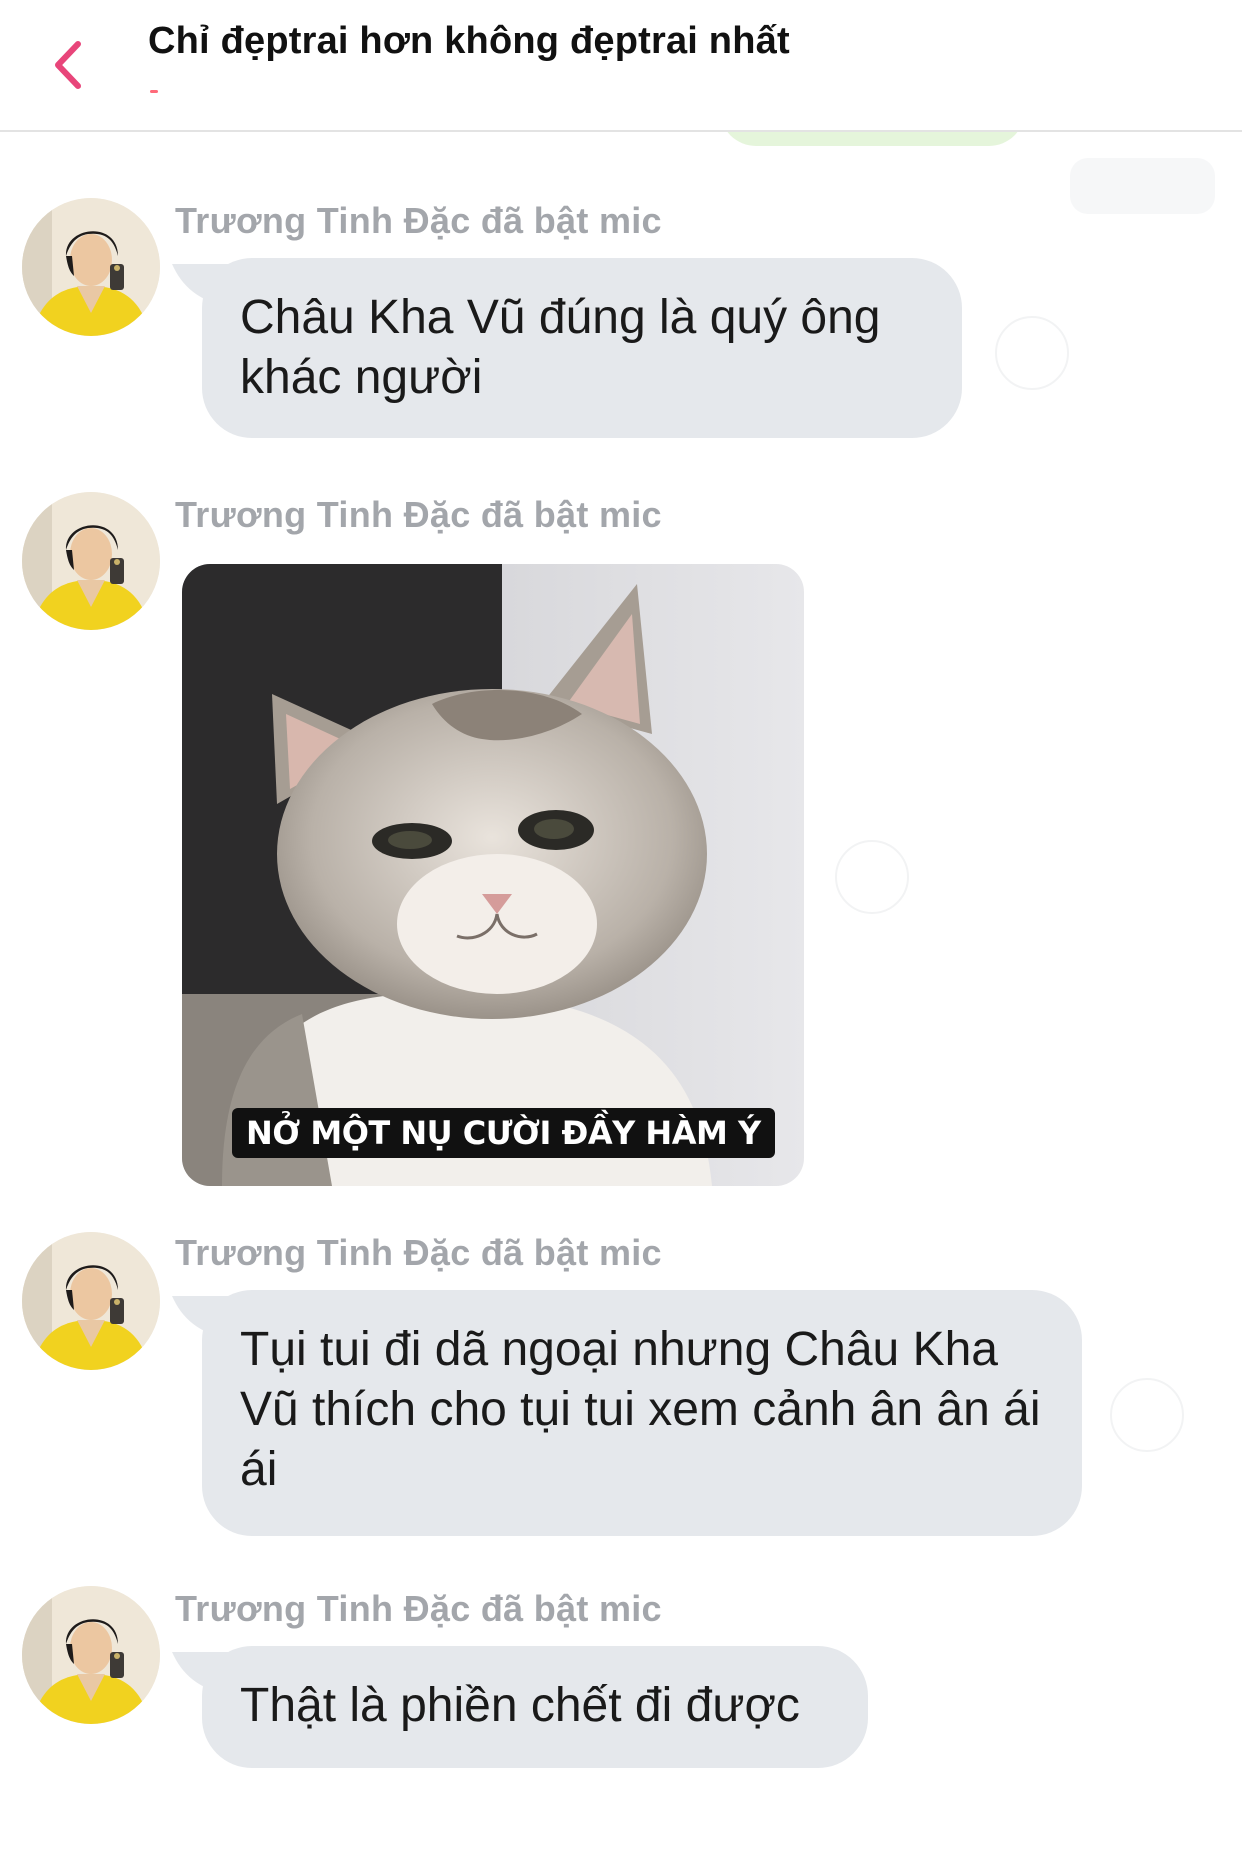 The height and width of the screenshot is (1854, 1242). Describe the element at coordinates (535, 1707) in the screenshot. I see `message-bubble: Thật là phiền chết đi được` at that location.